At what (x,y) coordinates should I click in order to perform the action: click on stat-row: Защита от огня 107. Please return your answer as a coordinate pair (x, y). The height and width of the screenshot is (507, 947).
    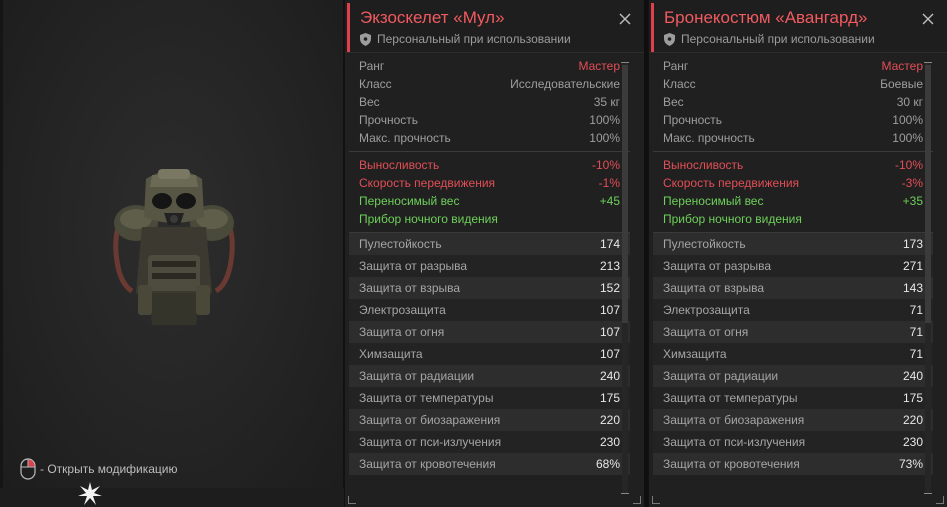
    Looking at the image, I should click on (489, 332).